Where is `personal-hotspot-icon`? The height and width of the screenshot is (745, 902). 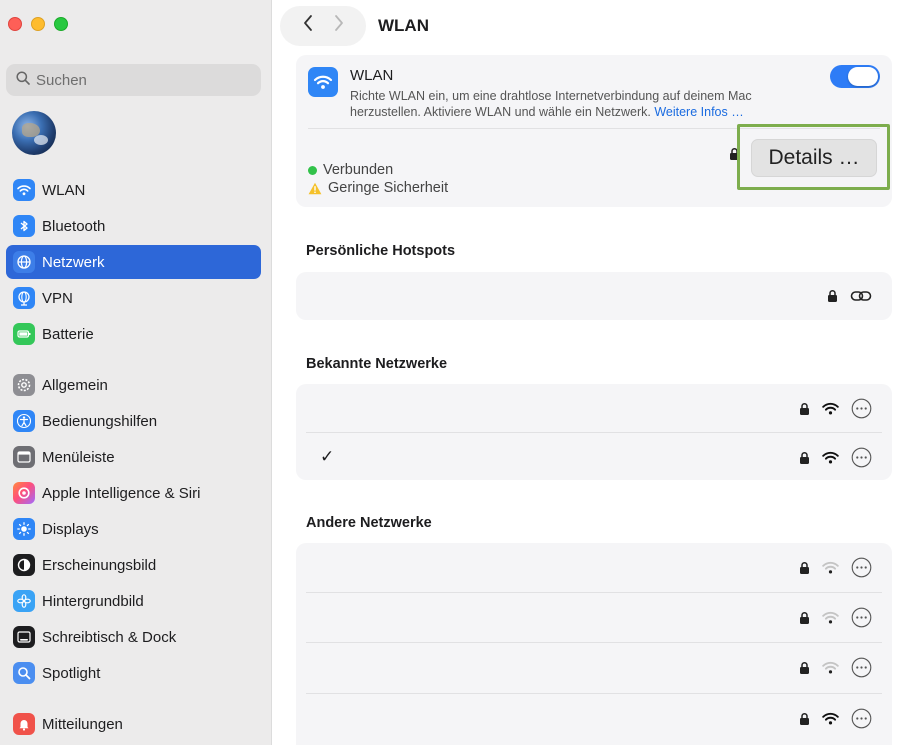
personal-hotspot-icon is located at coordinates (861, 296).